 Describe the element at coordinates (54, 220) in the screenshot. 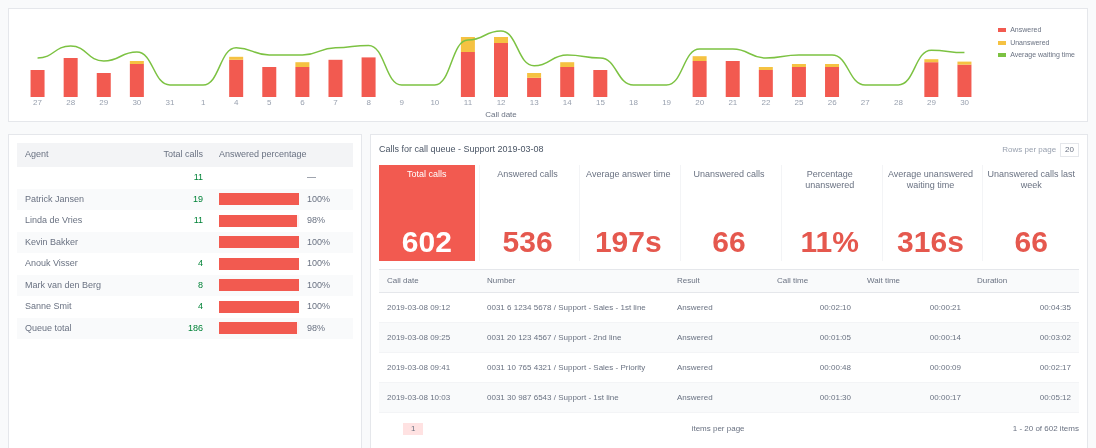

I see `agent-name: Linda de Vries` at that location.